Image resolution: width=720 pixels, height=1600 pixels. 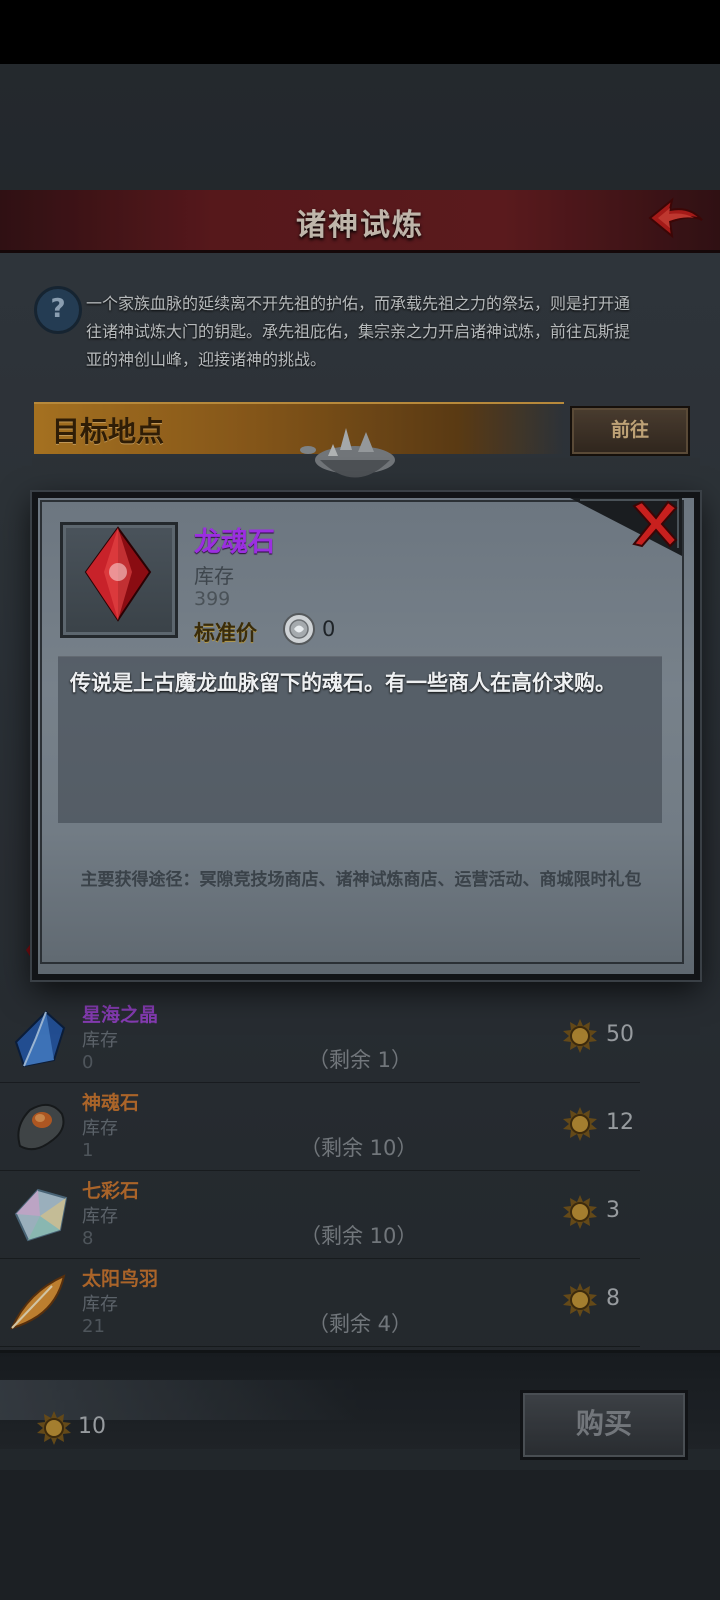 What do you see at coordinates (299, 629) in the screenshot?
I see `silver-coin-icon` at bounding box center [299, 629].